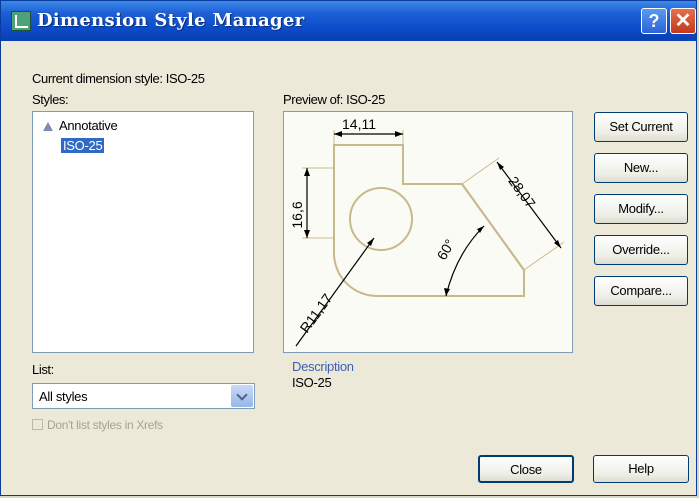  What do you see at coordinates (429, 220) in the screenshot?
I see `part-outline` at bounding box center [429, 220].